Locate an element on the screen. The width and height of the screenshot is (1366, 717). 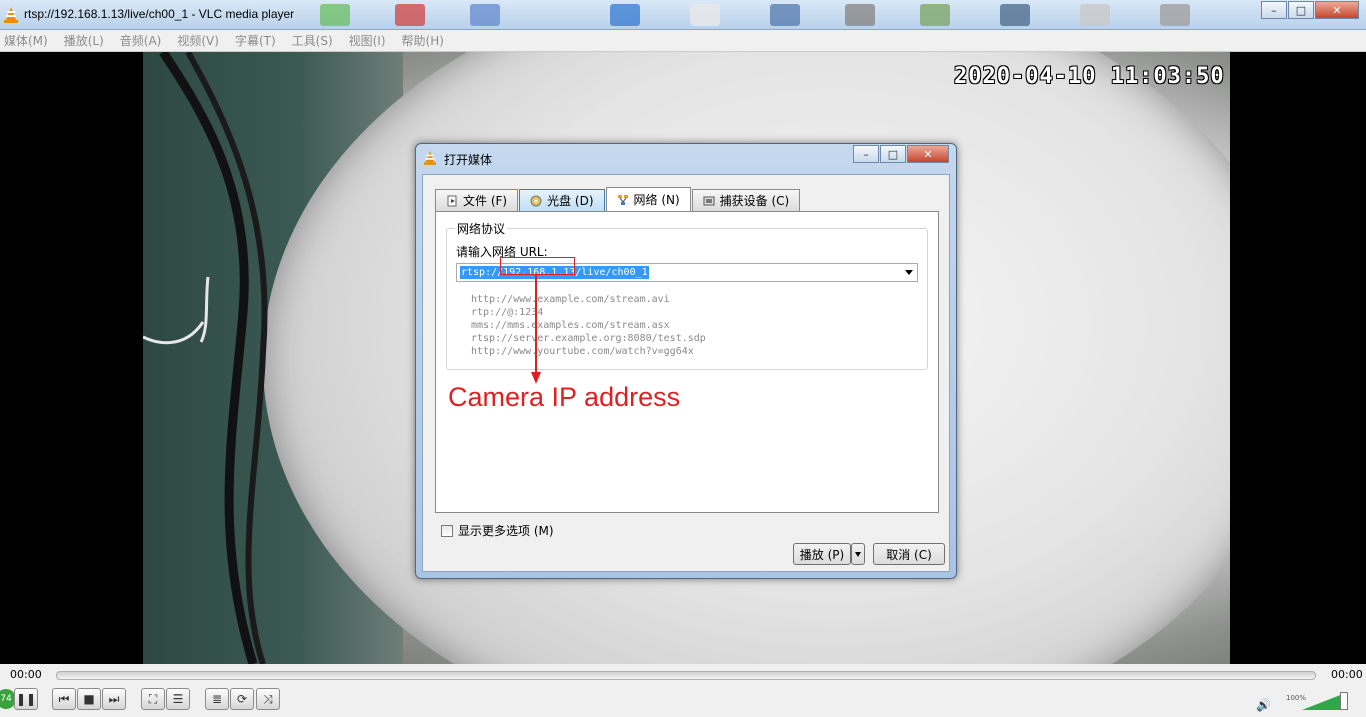
show-more-options-label: 显示更多选项 (M) is located at coordinates (506, 531).